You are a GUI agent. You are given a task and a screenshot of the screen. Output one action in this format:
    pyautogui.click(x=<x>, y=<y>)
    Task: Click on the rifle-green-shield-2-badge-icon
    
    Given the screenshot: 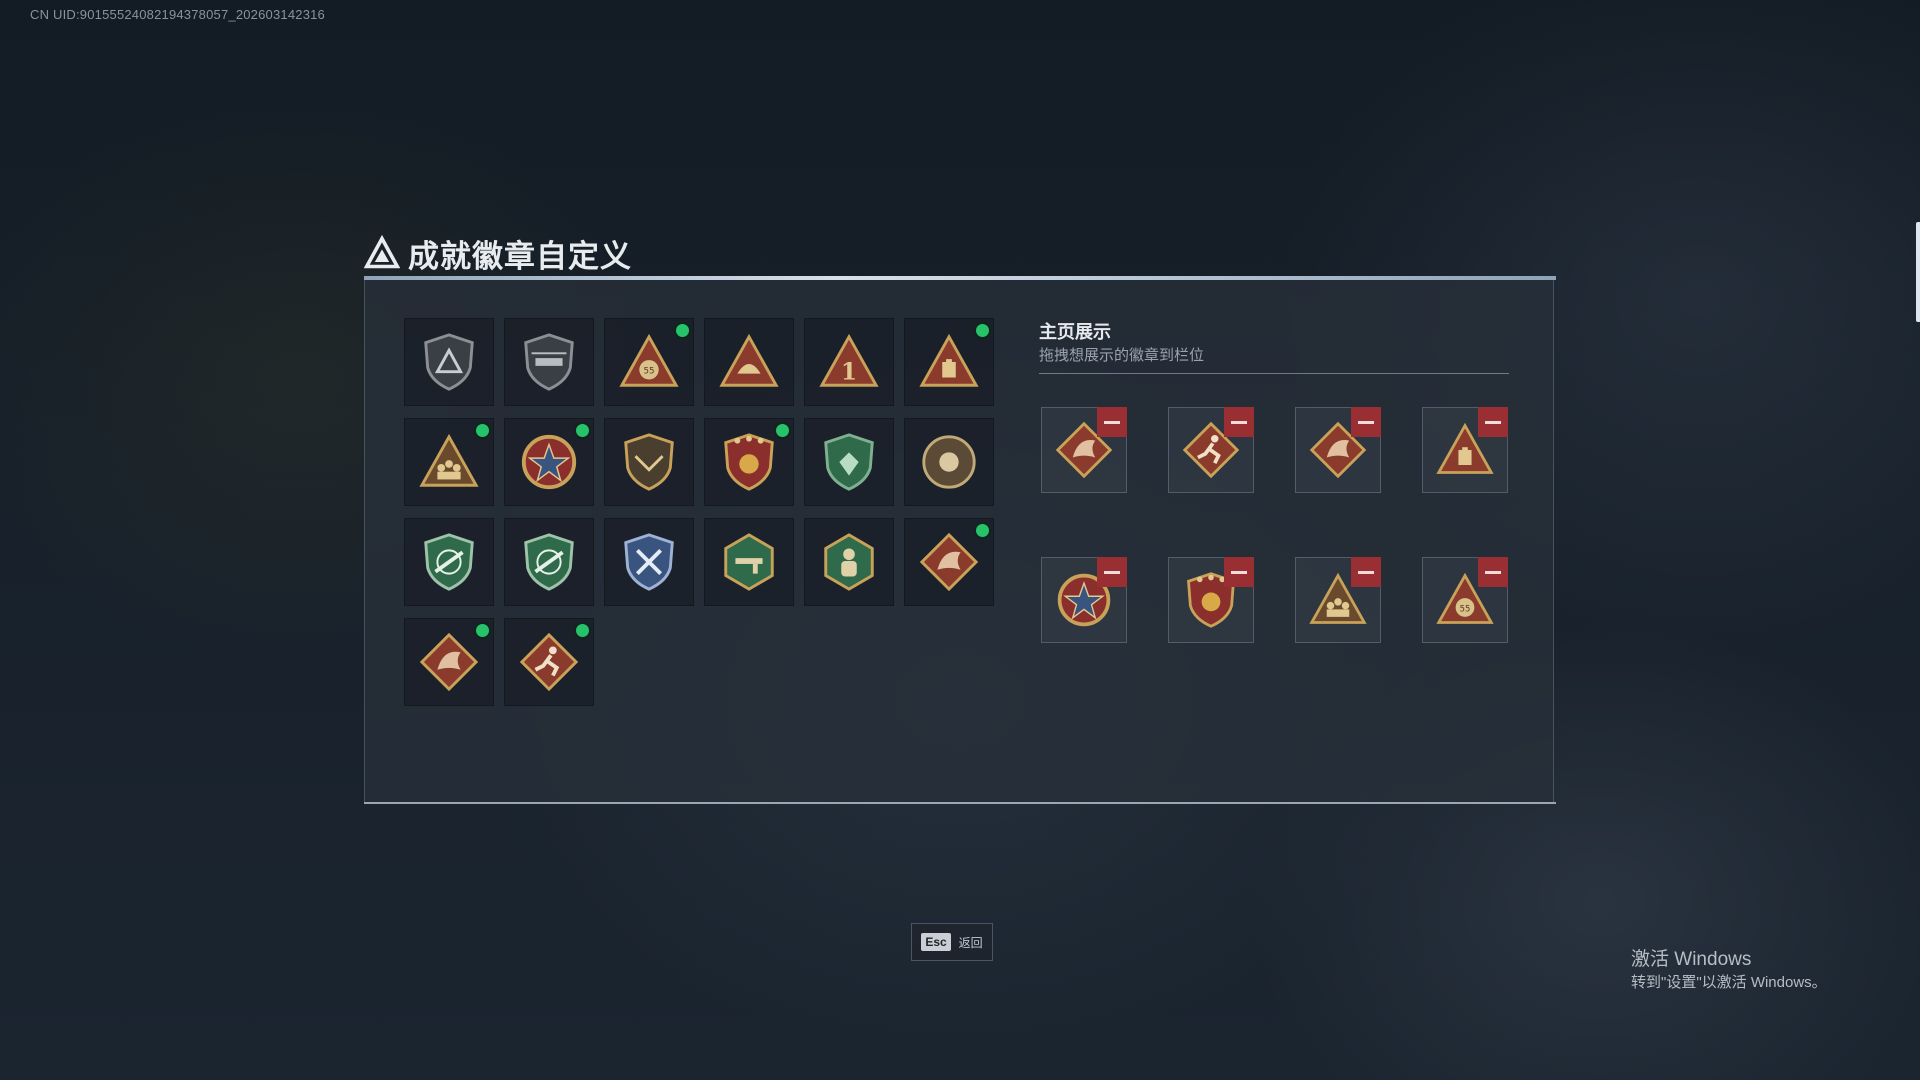 What is the action you would take?
    pyautogui.click(x=549, y=562)
    